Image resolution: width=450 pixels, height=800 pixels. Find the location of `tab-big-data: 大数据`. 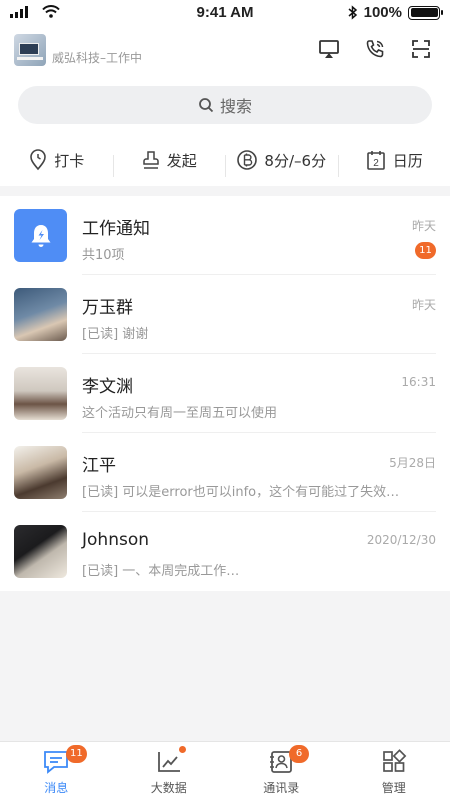

tab-big-data: 大数据 is located at coordinates (169, 771).